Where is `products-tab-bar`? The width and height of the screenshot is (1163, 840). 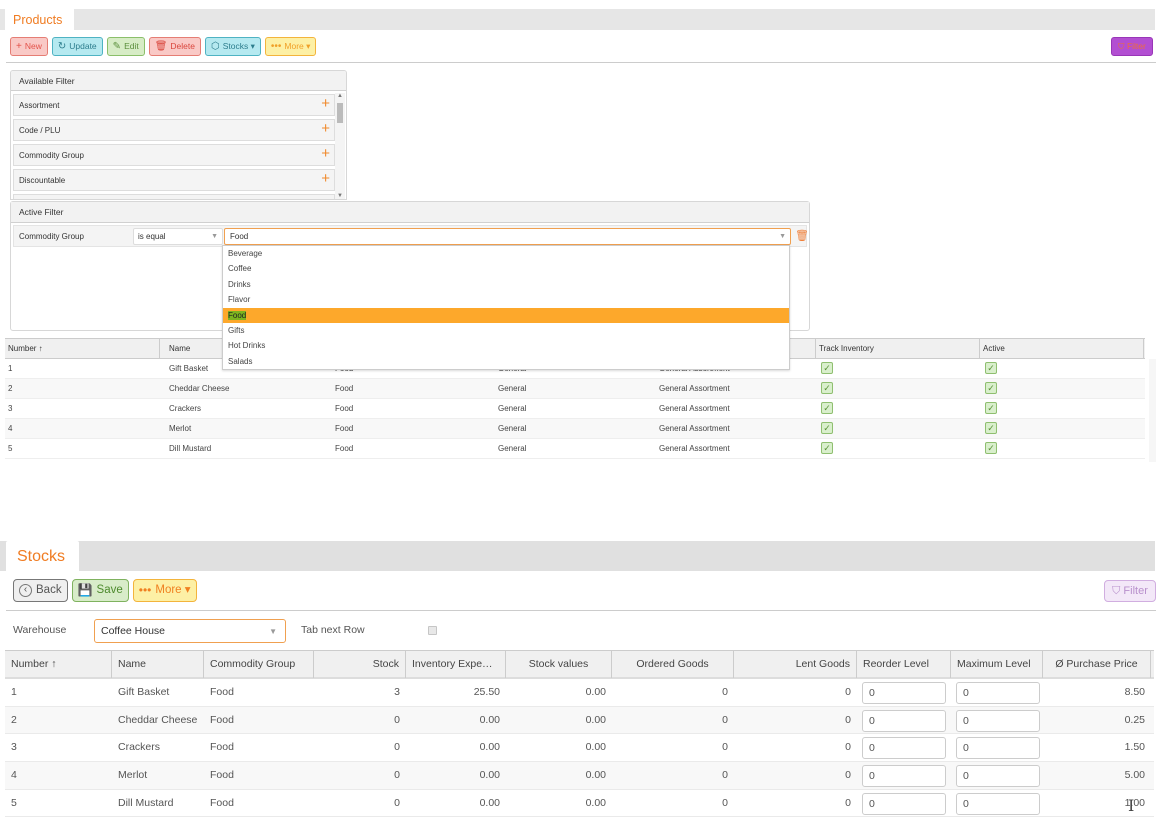
products-tab-bar is located at coordinates (577, 19).